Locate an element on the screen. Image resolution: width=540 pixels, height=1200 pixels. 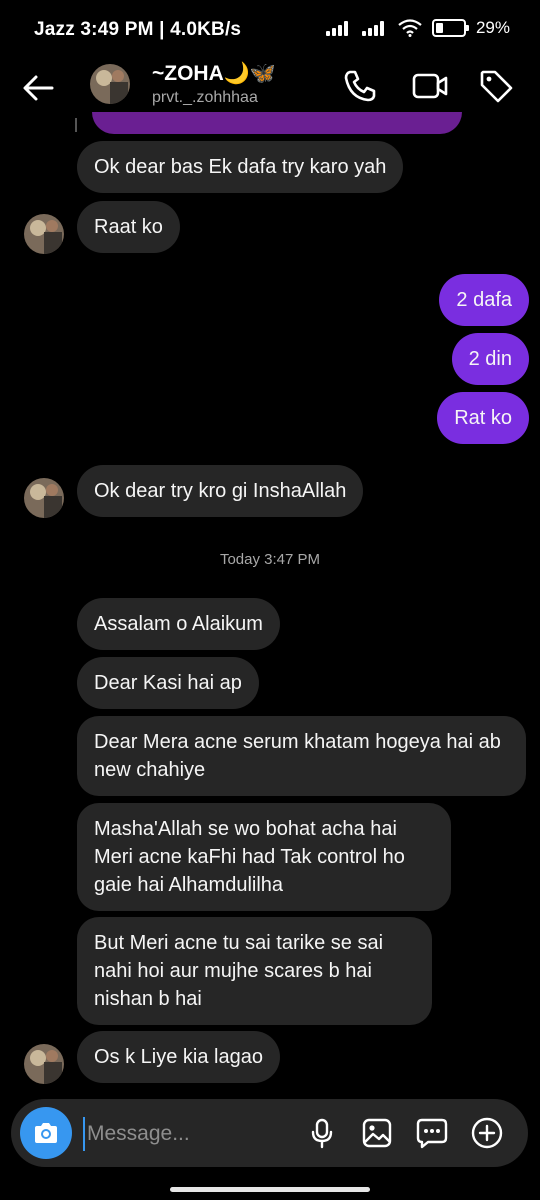
video-call-icon is located at coordinates (430, 86).